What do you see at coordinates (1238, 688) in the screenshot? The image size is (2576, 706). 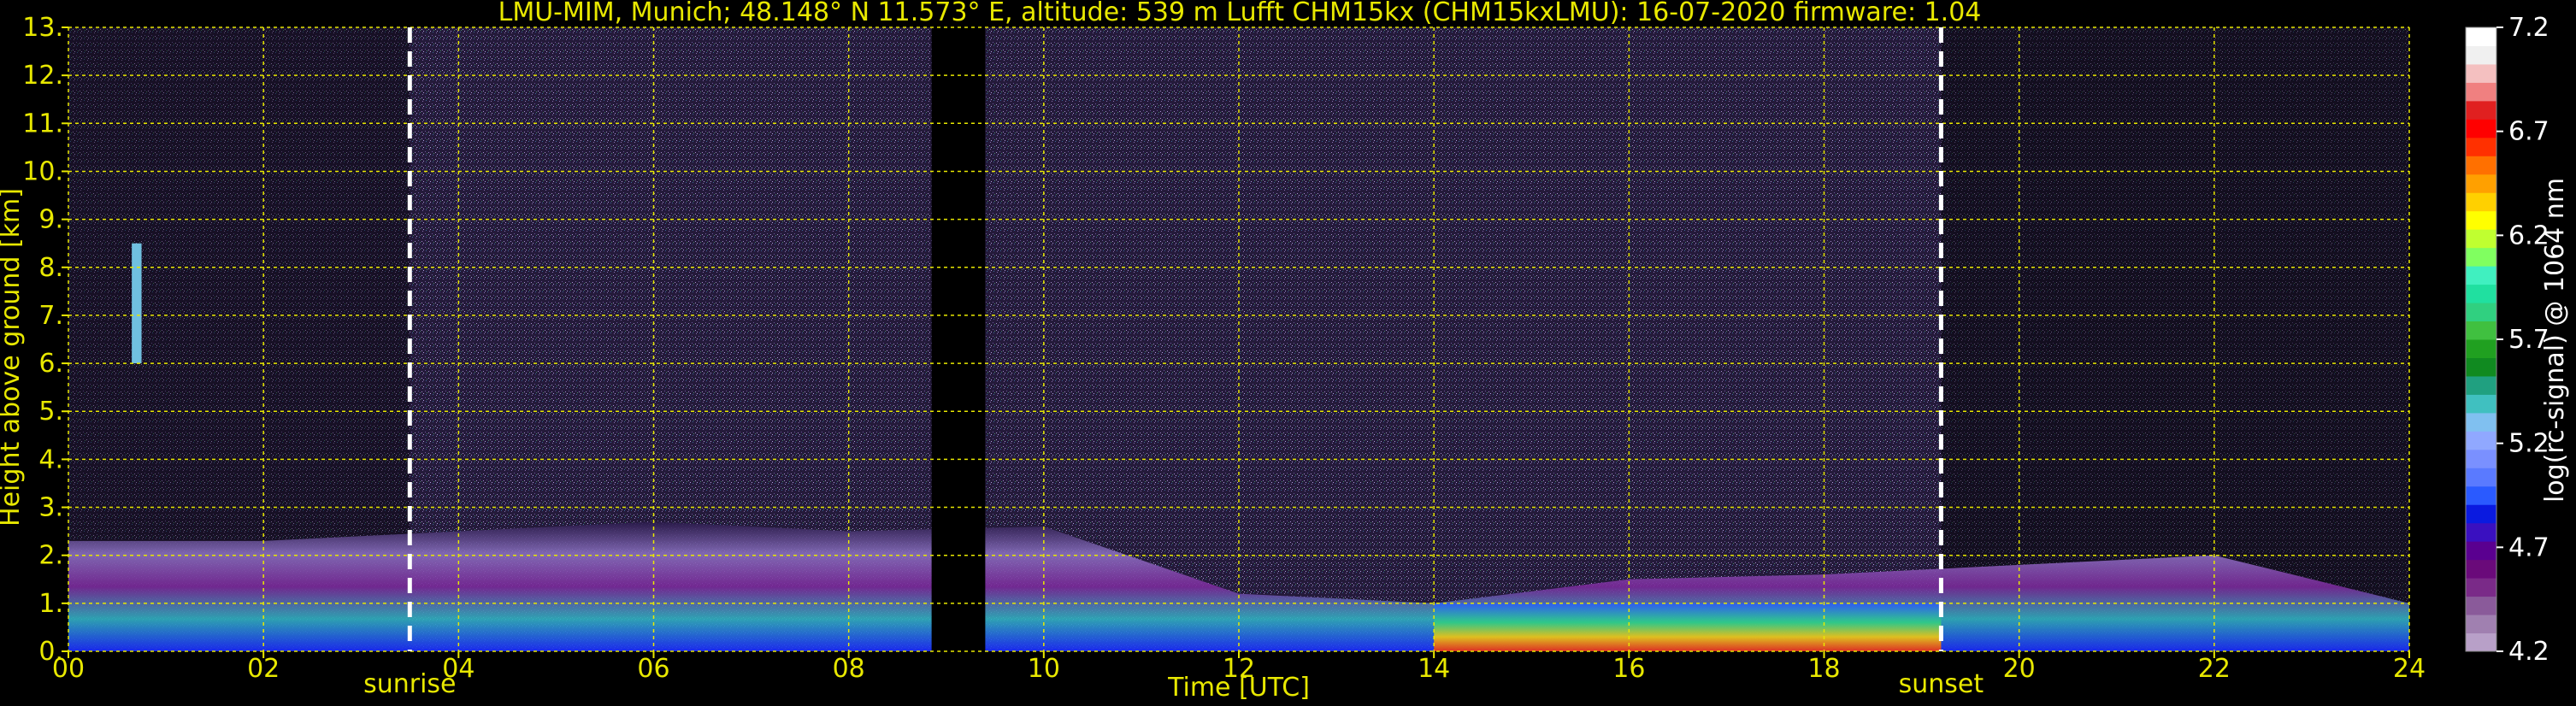 I see `x-axis-label: Time [UTC]` at bounding box center [1238, 688].